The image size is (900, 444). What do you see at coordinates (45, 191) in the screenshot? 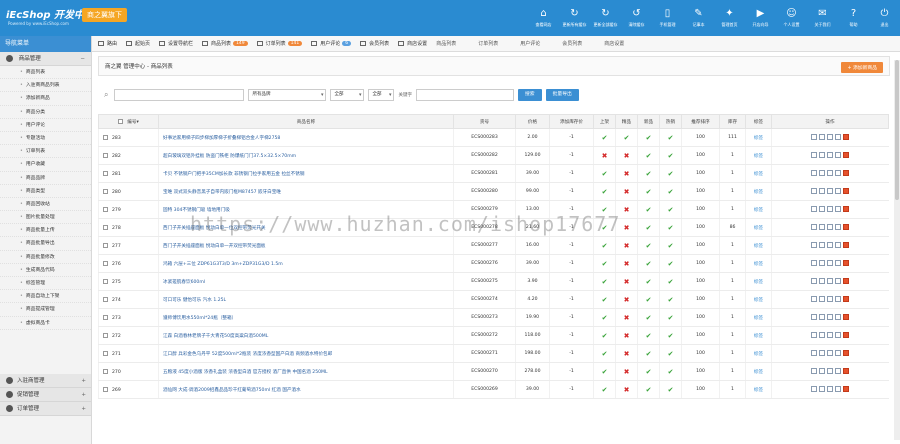
I see `sidebar-item-9: 商品类型` at bounding box center [45, 191].